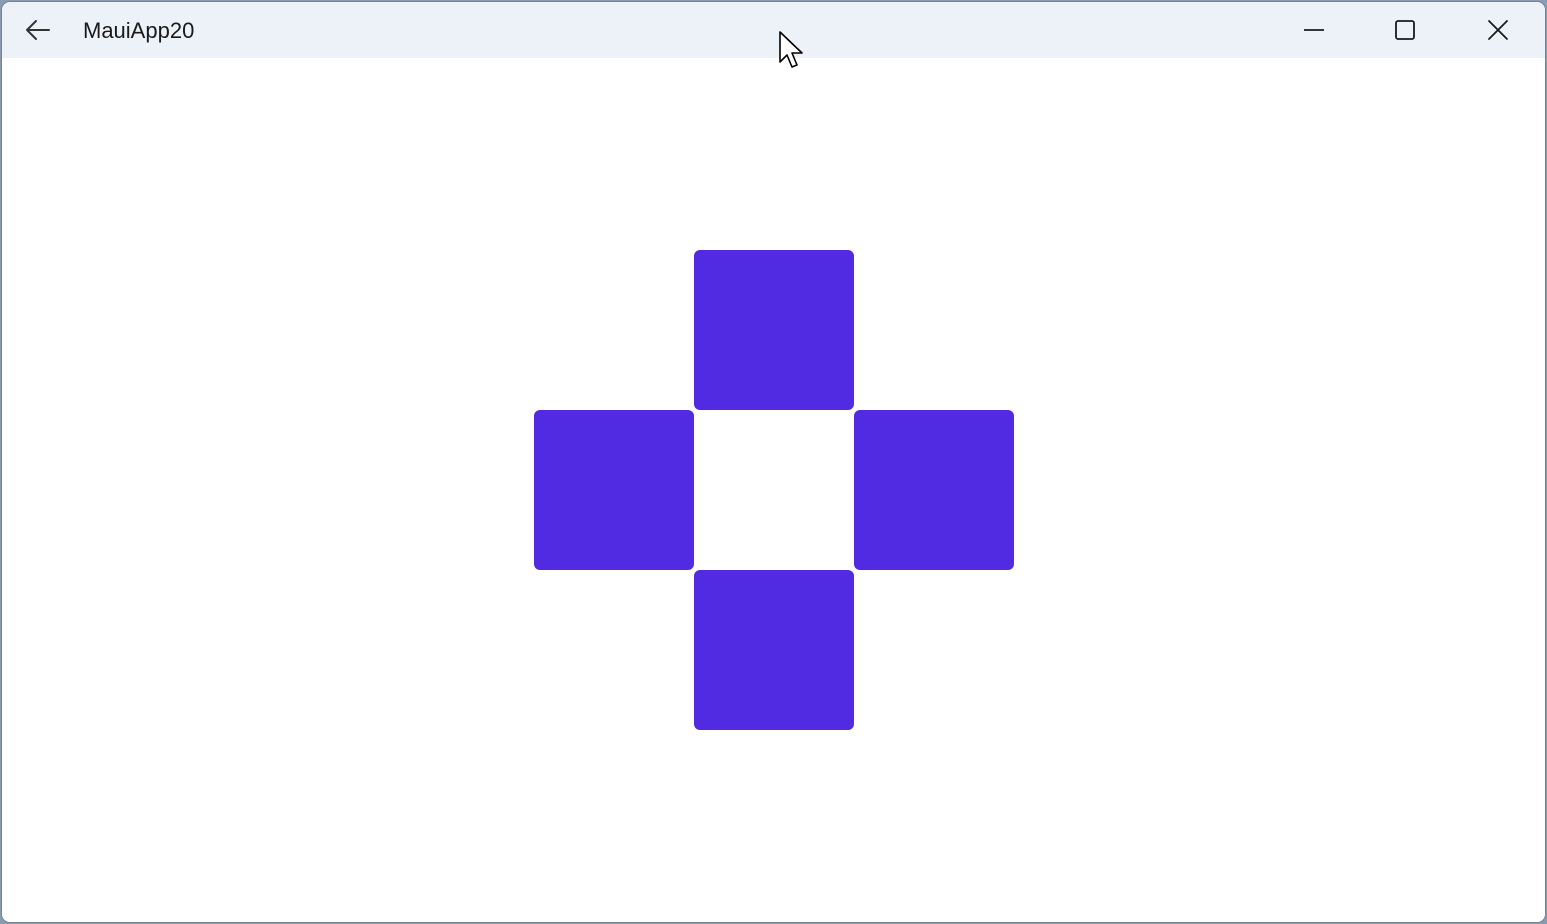  I want to click on close-icon, so click(1498, 30).